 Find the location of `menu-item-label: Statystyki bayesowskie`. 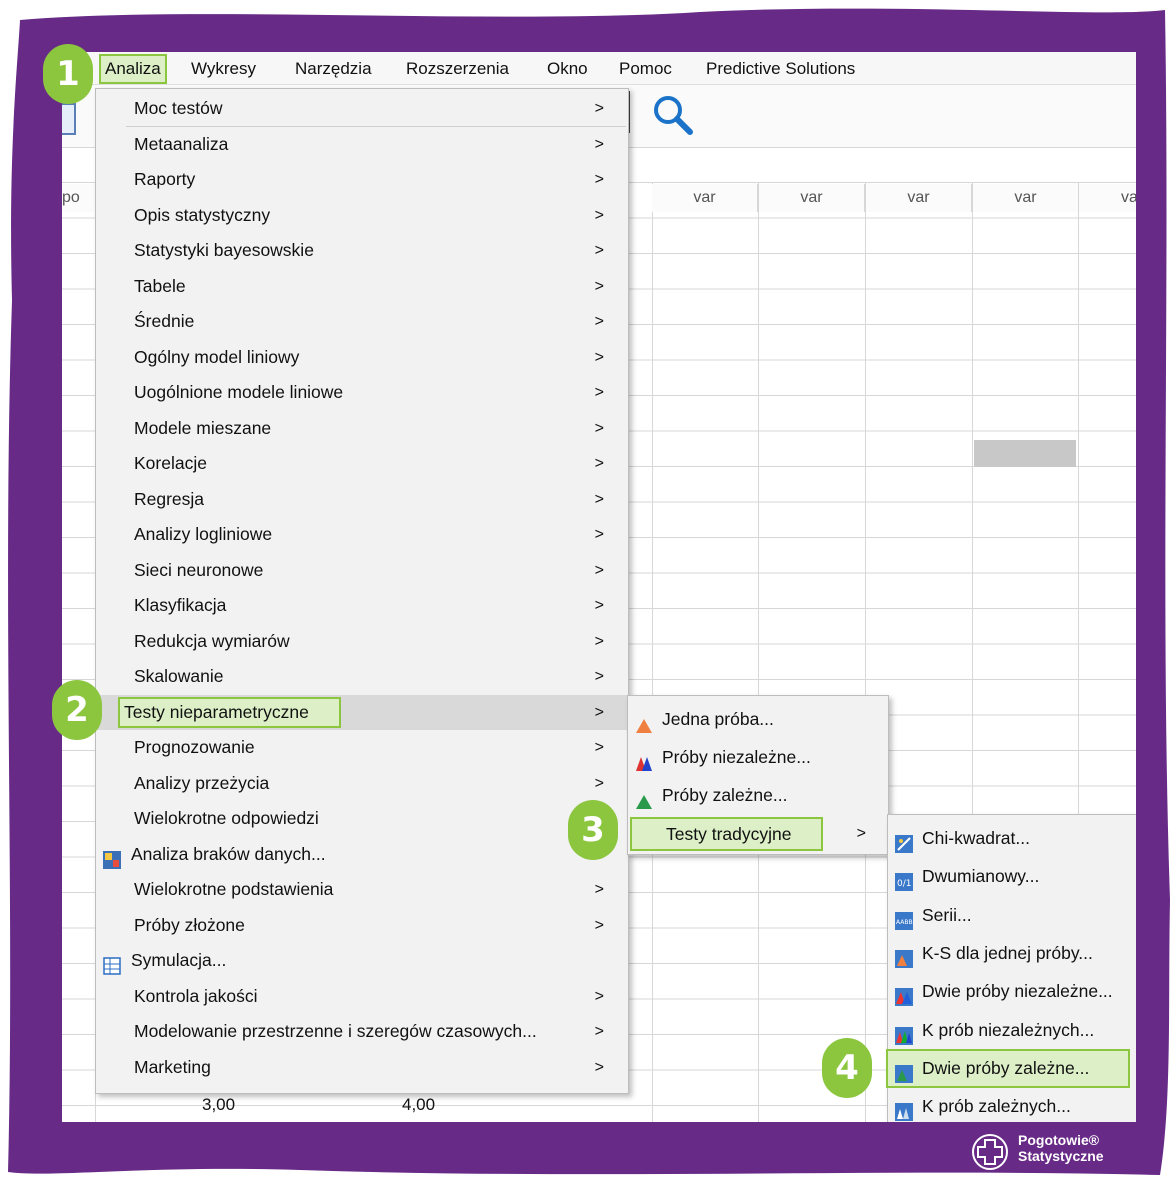

menu-item-label: Statystyki bayesowskie is located at coordinates (224, 250).